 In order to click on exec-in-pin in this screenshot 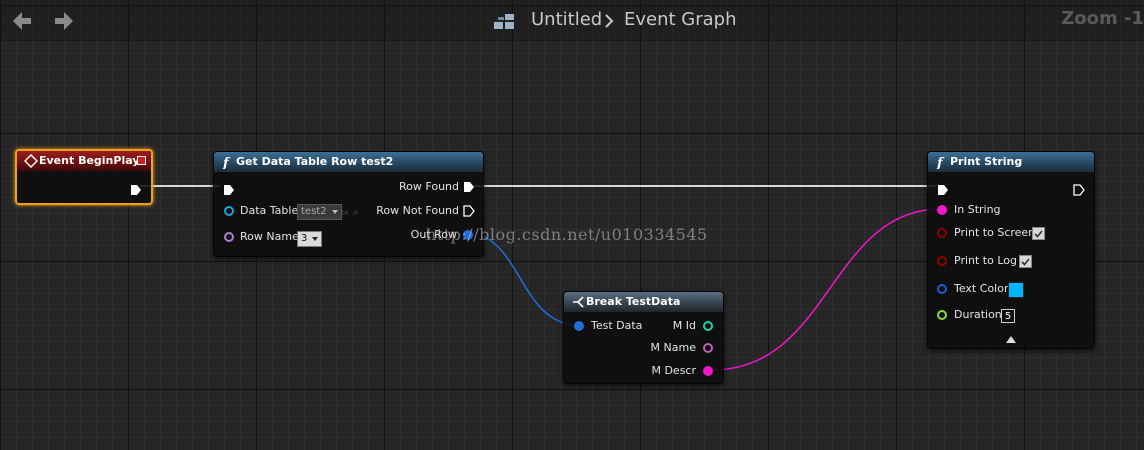, I will do `click(943, 188)`.